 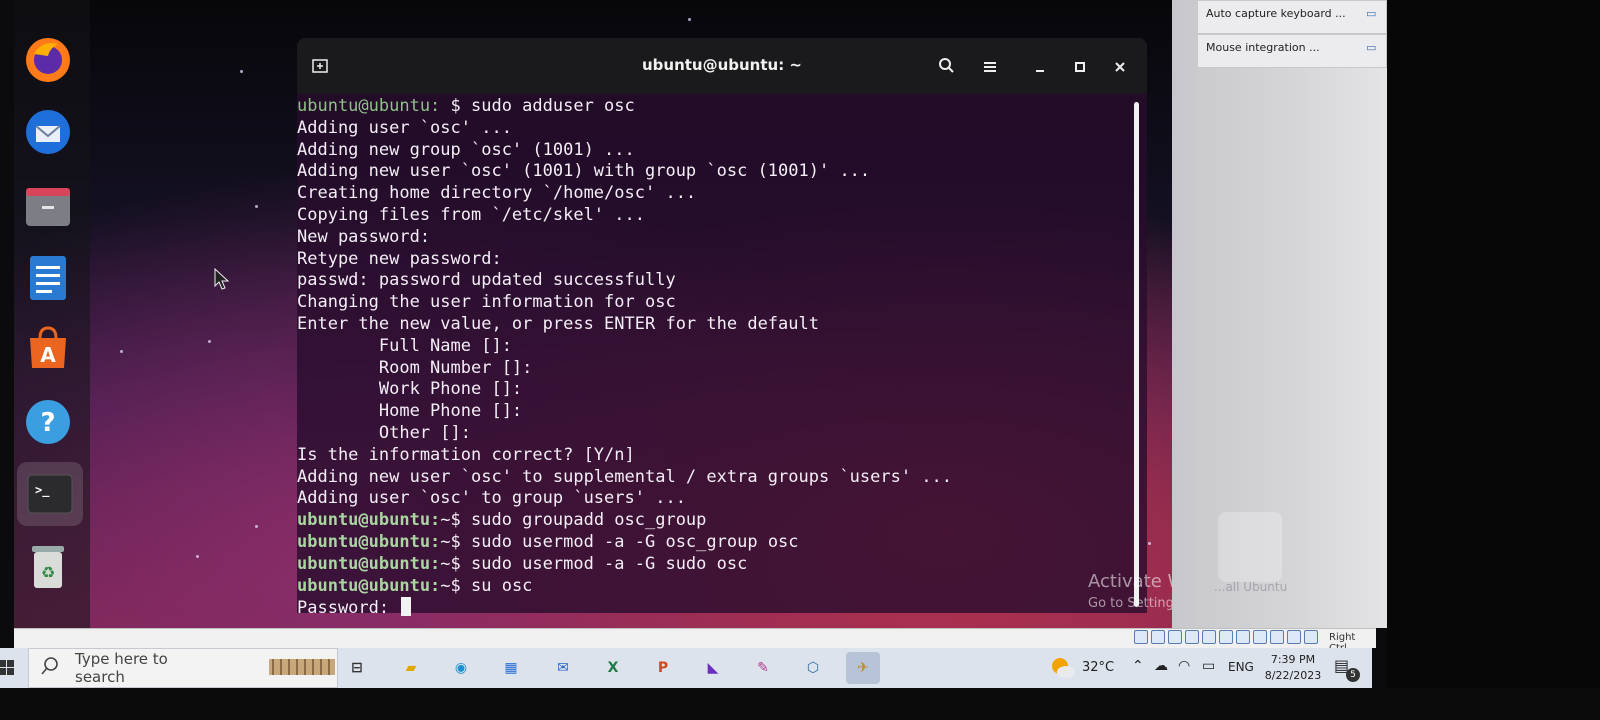 I want to click on notification-mouse-integration: Mouse integration ... ▭ ✕, so click(x=1298, y=51).